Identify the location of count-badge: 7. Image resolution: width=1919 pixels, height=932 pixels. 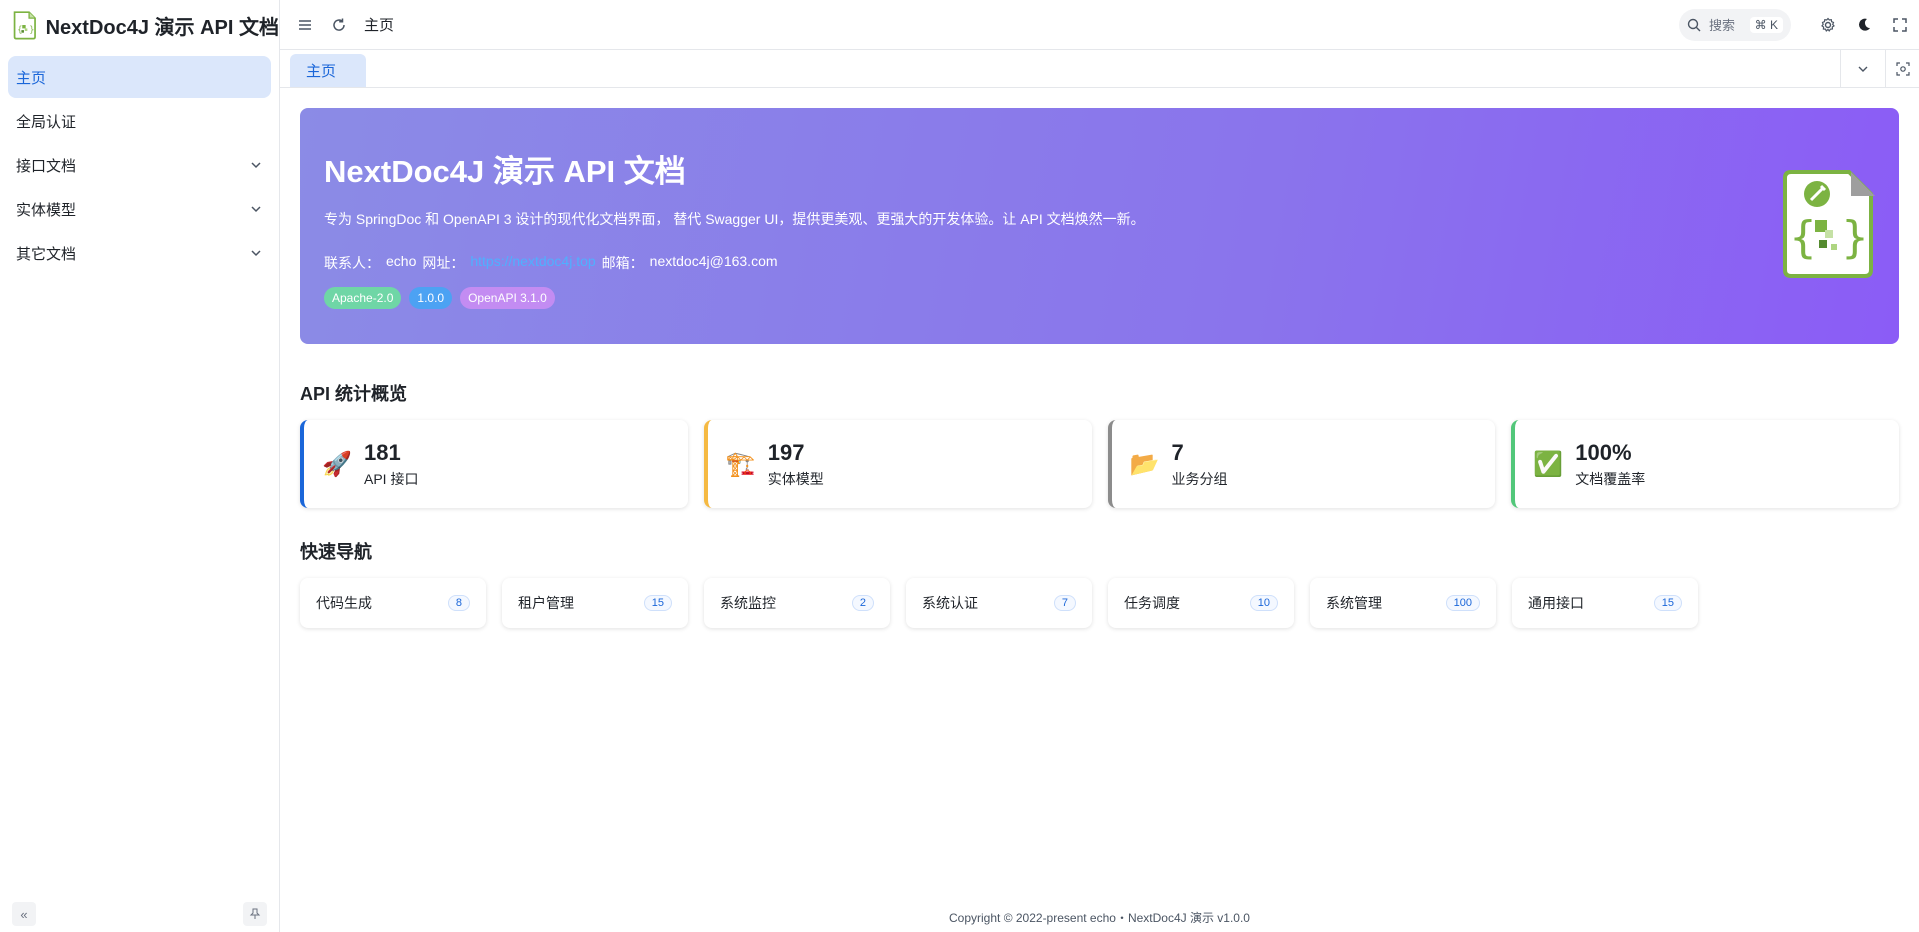
(1064, 603).